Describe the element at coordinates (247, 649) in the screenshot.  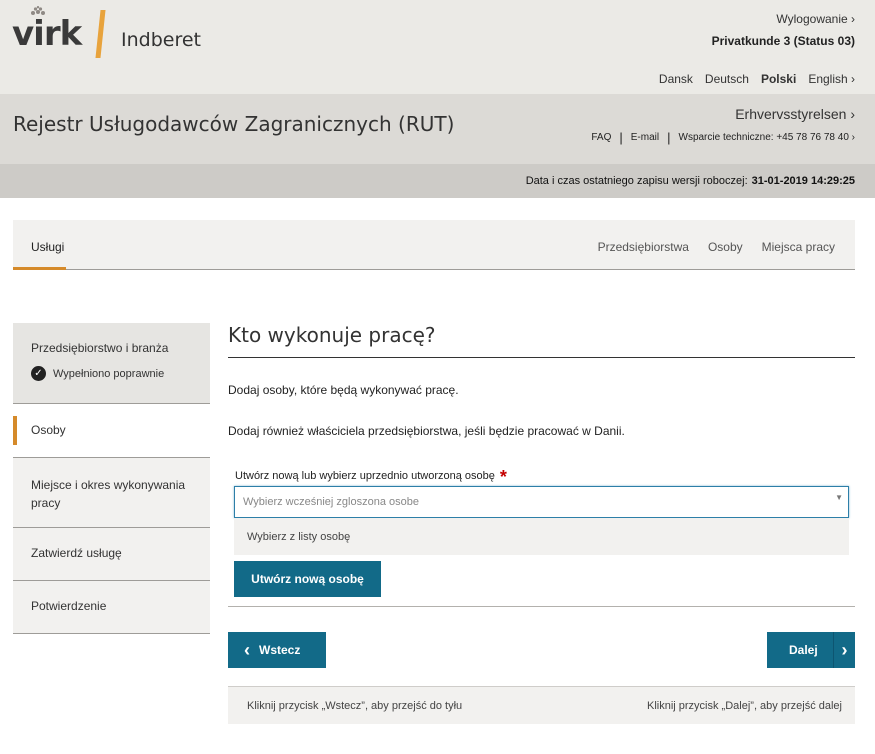
I see `chevron-left-icon: ‹` at that location.